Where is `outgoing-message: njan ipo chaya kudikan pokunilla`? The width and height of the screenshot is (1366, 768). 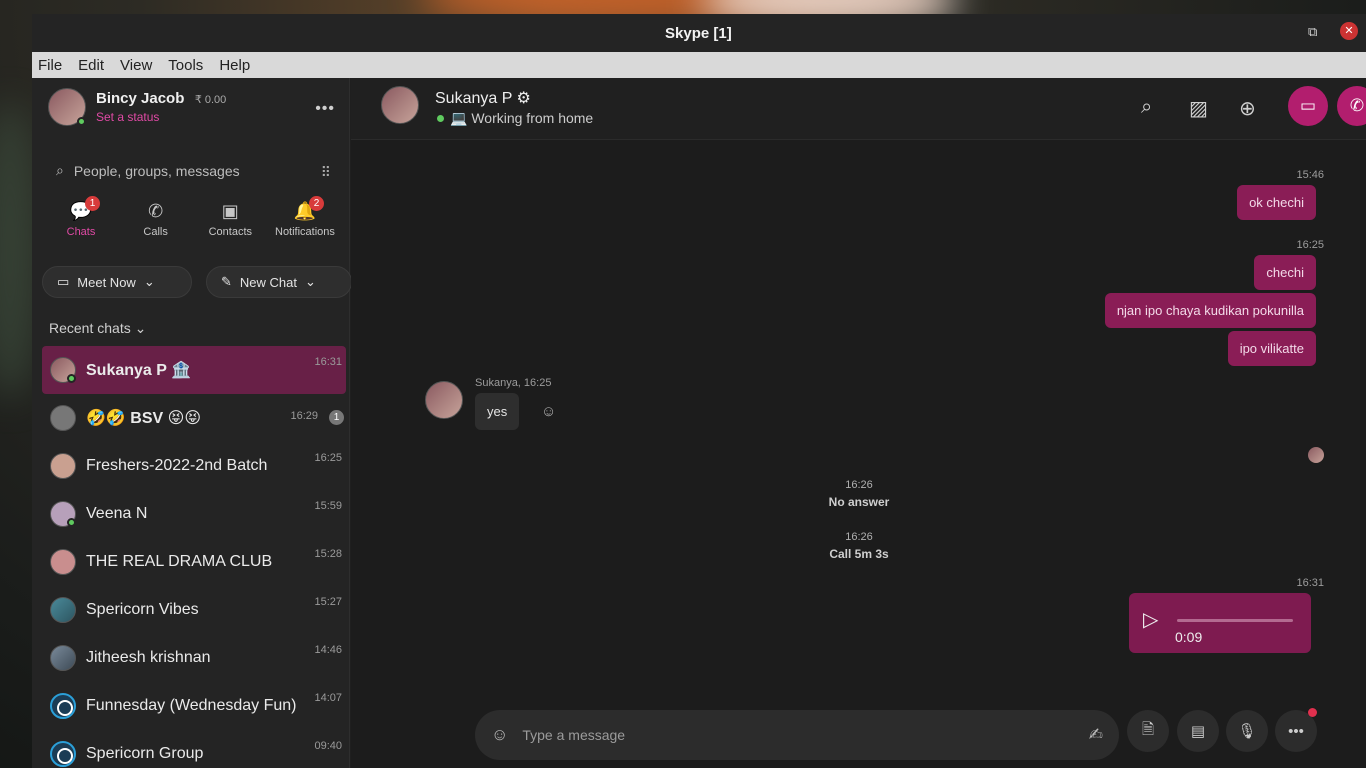
outgoing-message: njan ipo chaya kudikan pokunilla is located at coordinates (1210, 310).